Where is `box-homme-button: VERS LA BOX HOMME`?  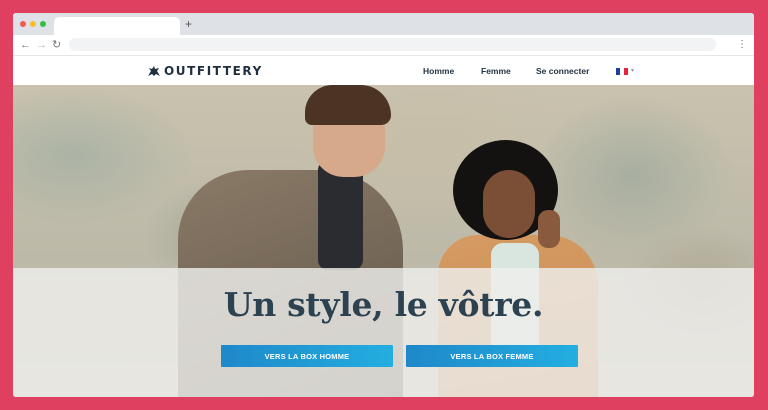
box-homme-button: VERS LA BOX HOMME is located at coordinates (307, 356).